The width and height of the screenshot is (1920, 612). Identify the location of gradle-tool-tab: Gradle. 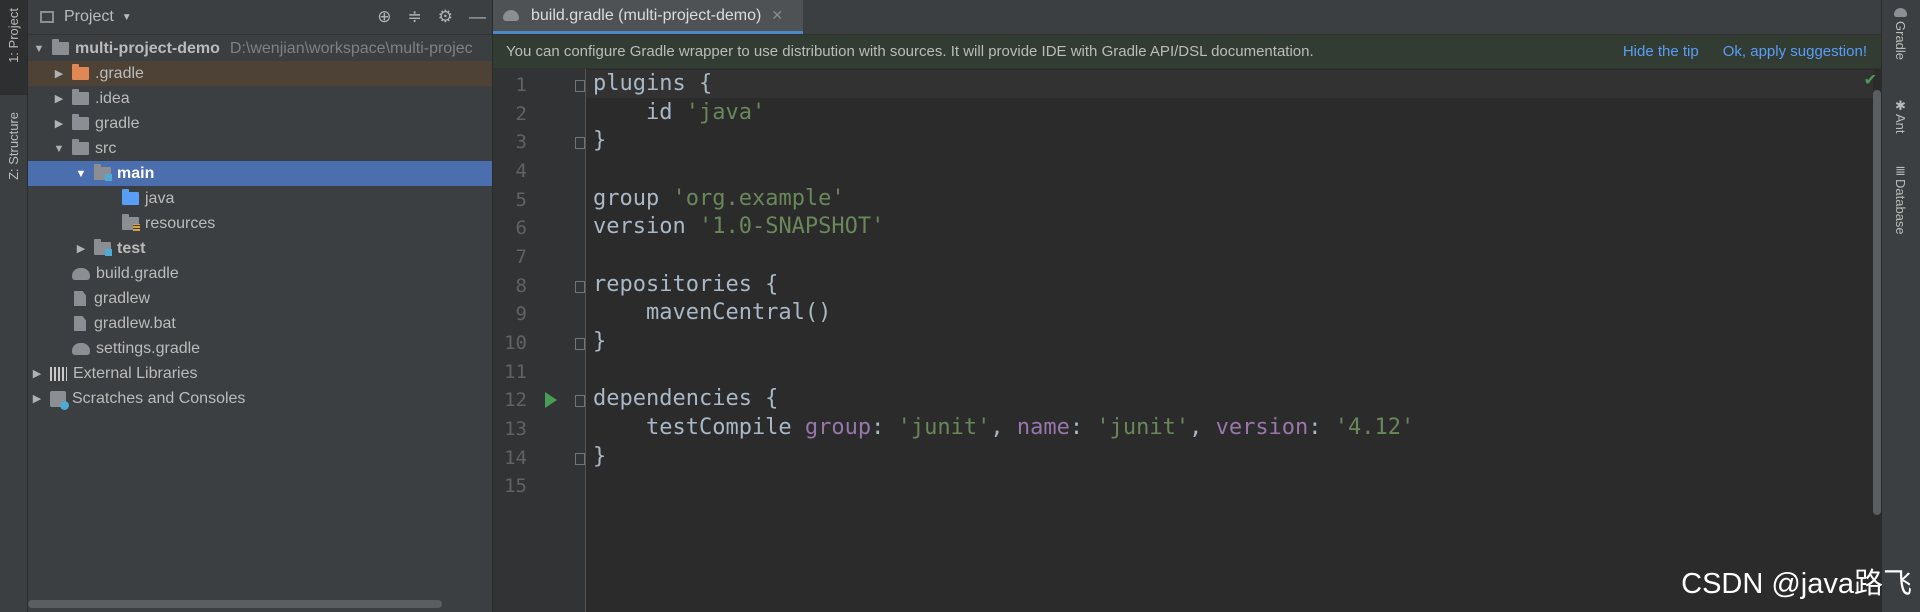
(1900, 34).